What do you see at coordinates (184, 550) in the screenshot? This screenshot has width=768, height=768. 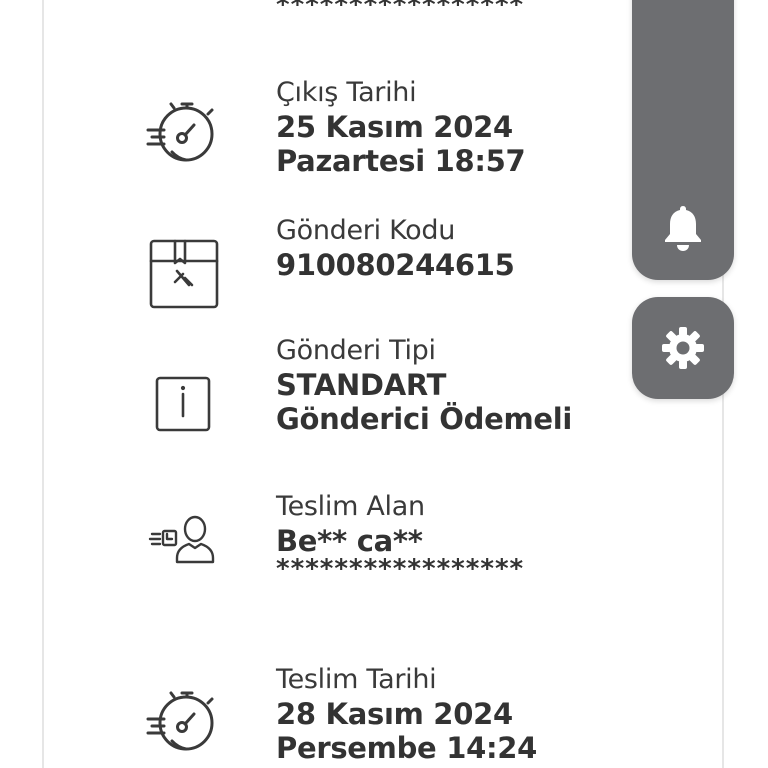 I see `receiver-person-icon` at bounding box center [184, 550].